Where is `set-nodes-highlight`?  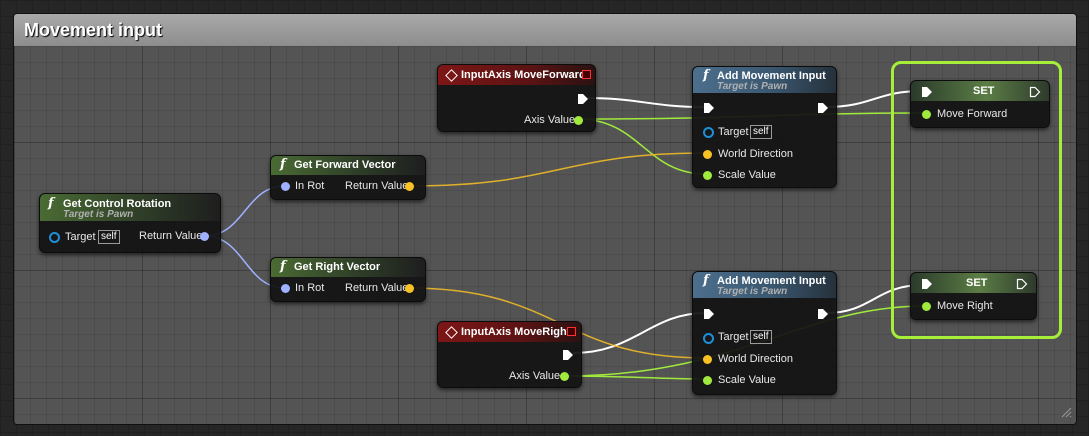 set-nodes-highlight is located at coordinates (976, 200).